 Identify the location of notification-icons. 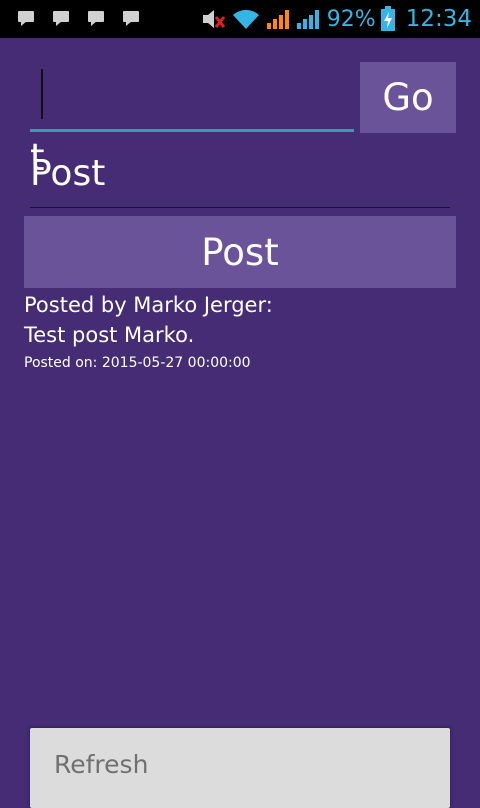
(78, 18).